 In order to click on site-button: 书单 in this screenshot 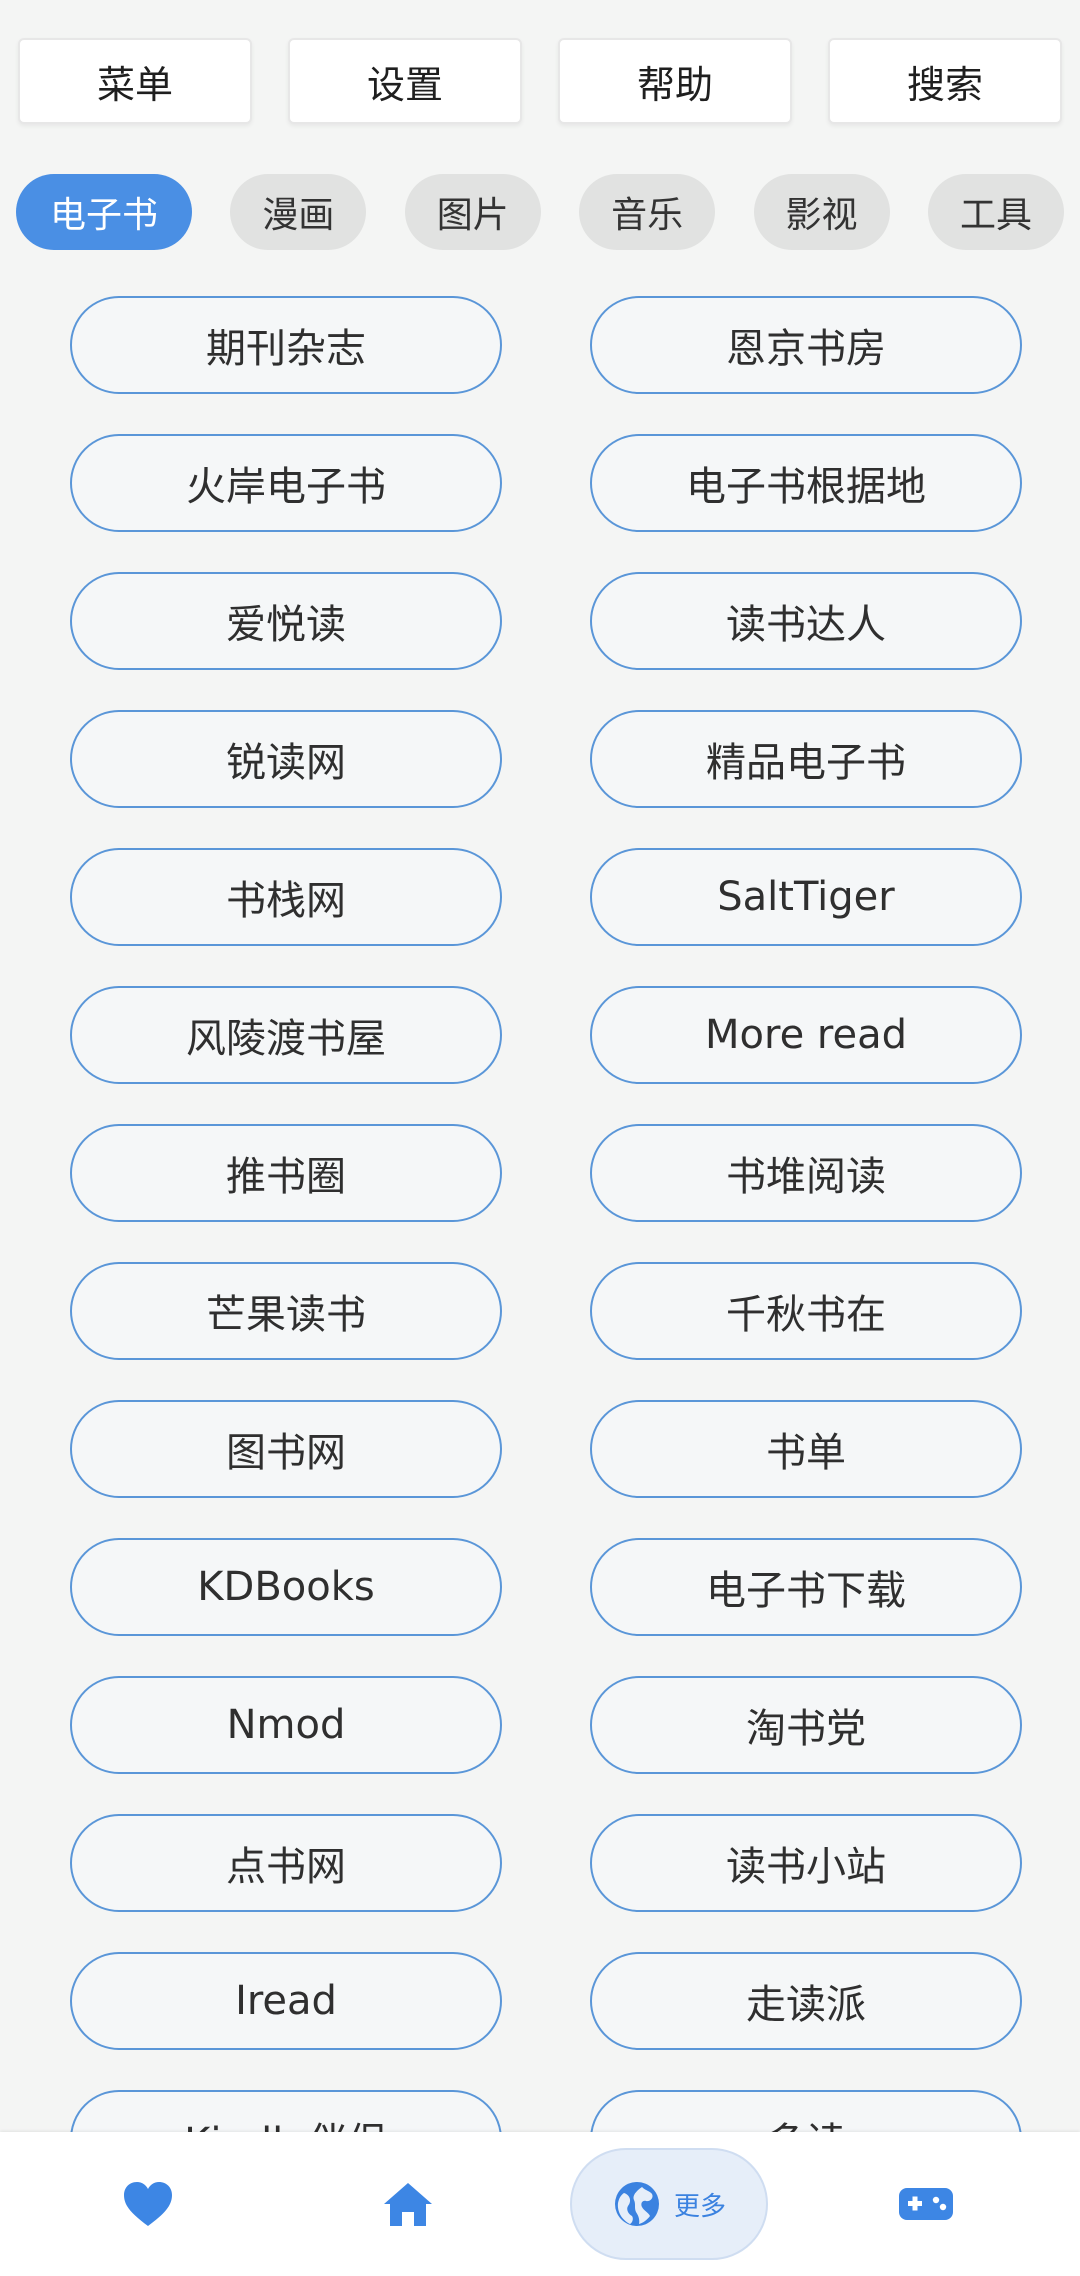, I will do `click(806, 1449)`.